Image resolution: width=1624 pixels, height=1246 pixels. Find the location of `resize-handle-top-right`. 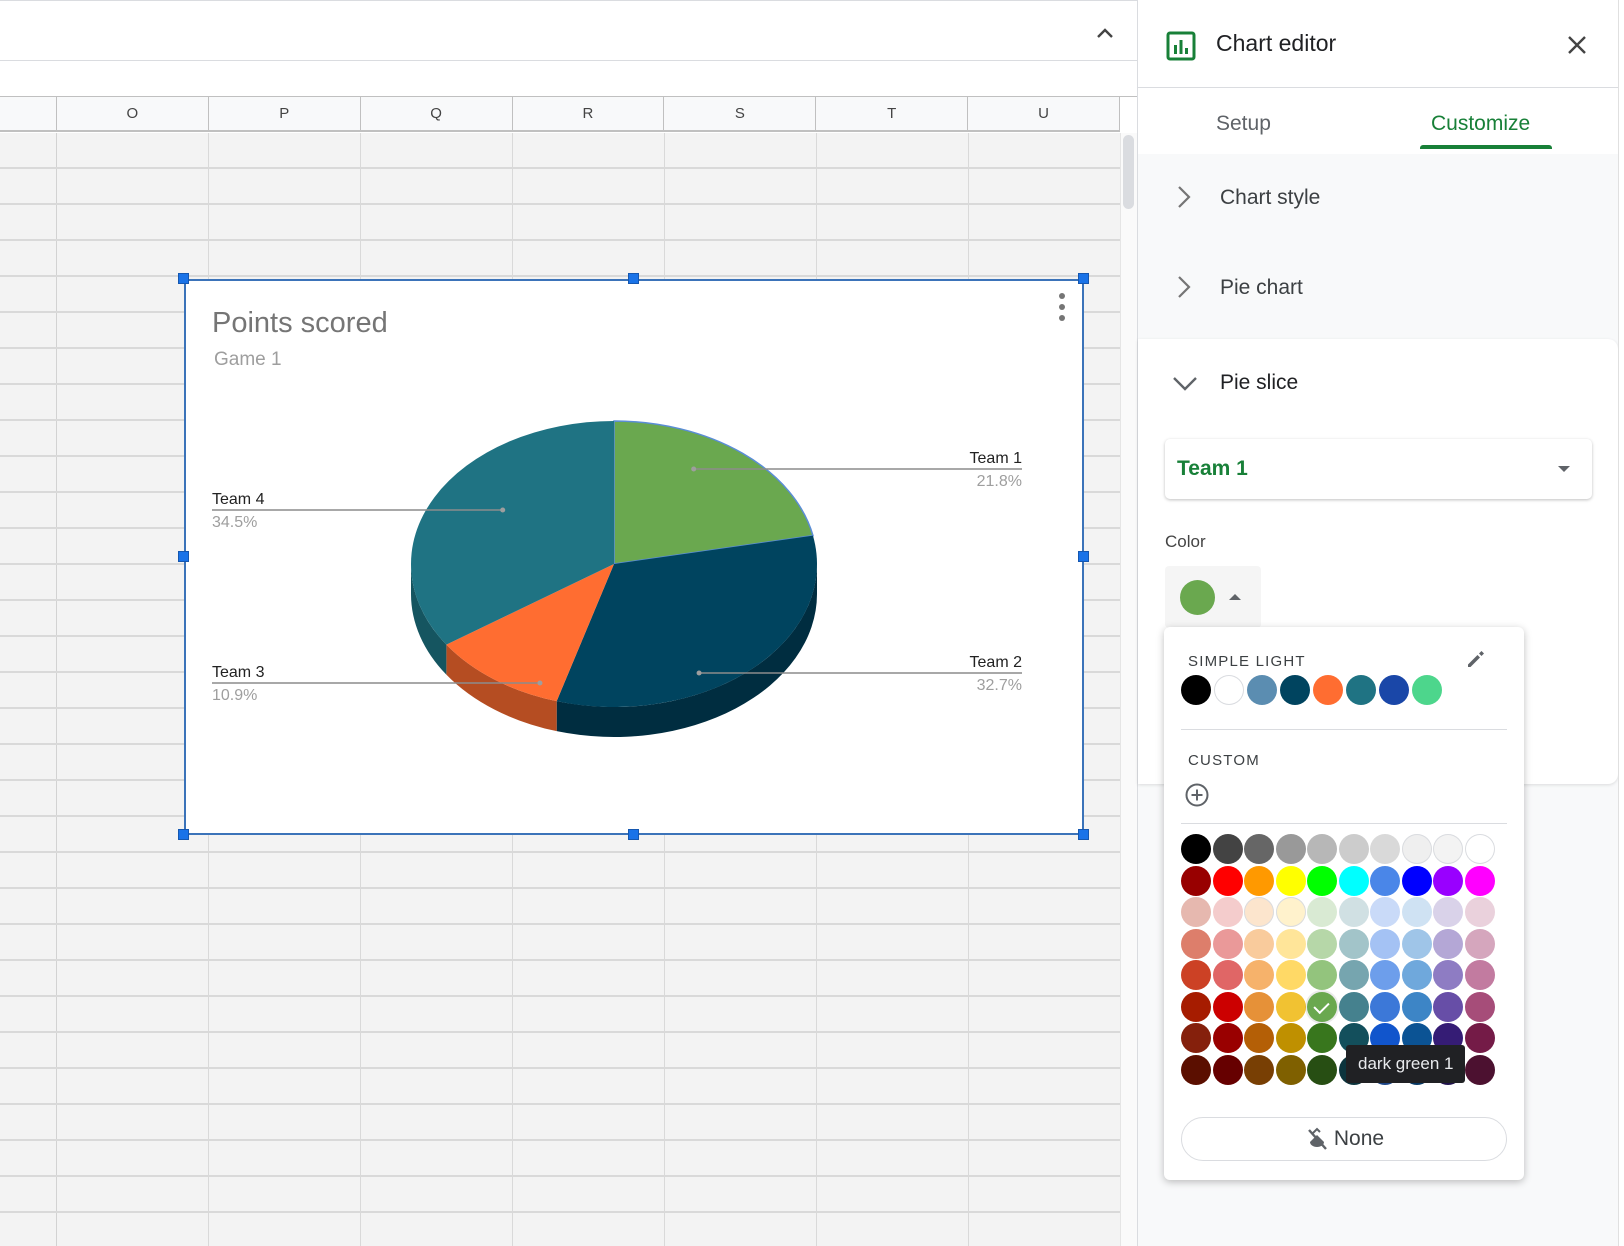

resize-handle-top-right is located at coordinates (1083, 278).